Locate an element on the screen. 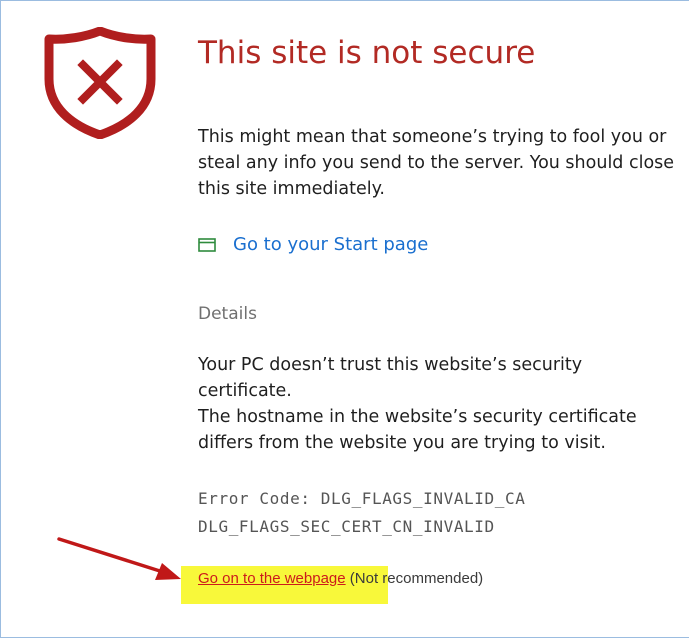 This screenshot has height=638, width=690. start-page-link-label: Go to your Start page is located at coordinates (331, 244).